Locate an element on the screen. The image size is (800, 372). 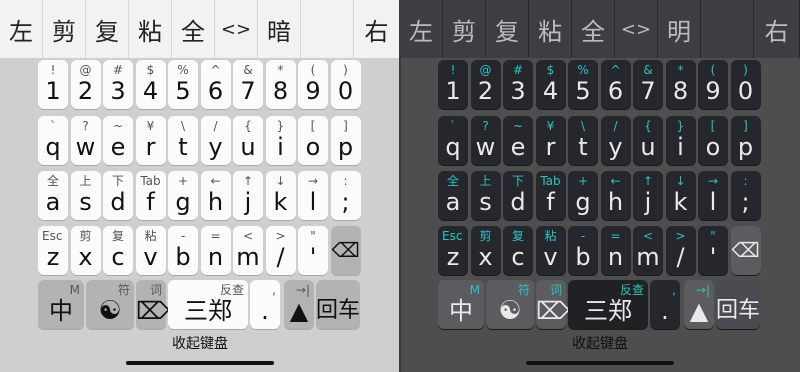
key-number-row-5: ^ 6 is located at coordinates (615, 84).